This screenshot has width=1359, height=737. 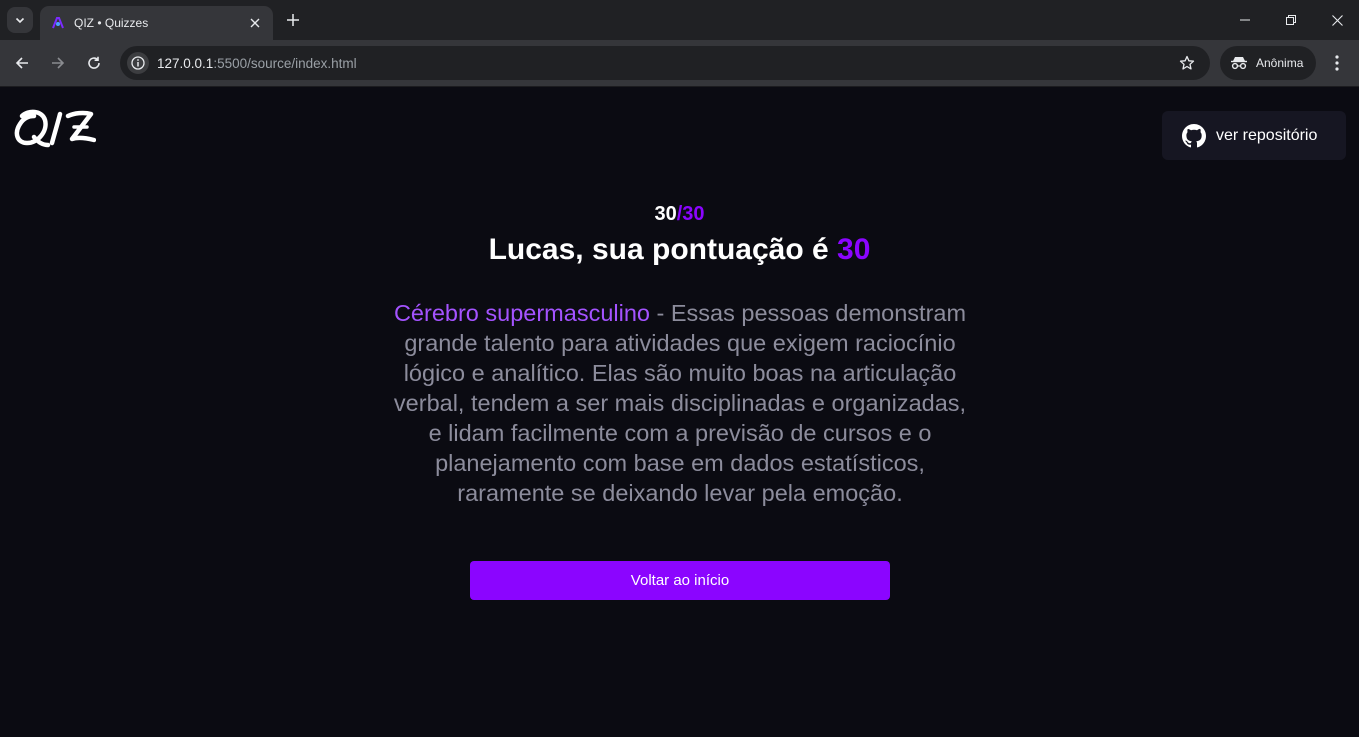 I want to click on tab-search-button, so click(x=20, y=20).